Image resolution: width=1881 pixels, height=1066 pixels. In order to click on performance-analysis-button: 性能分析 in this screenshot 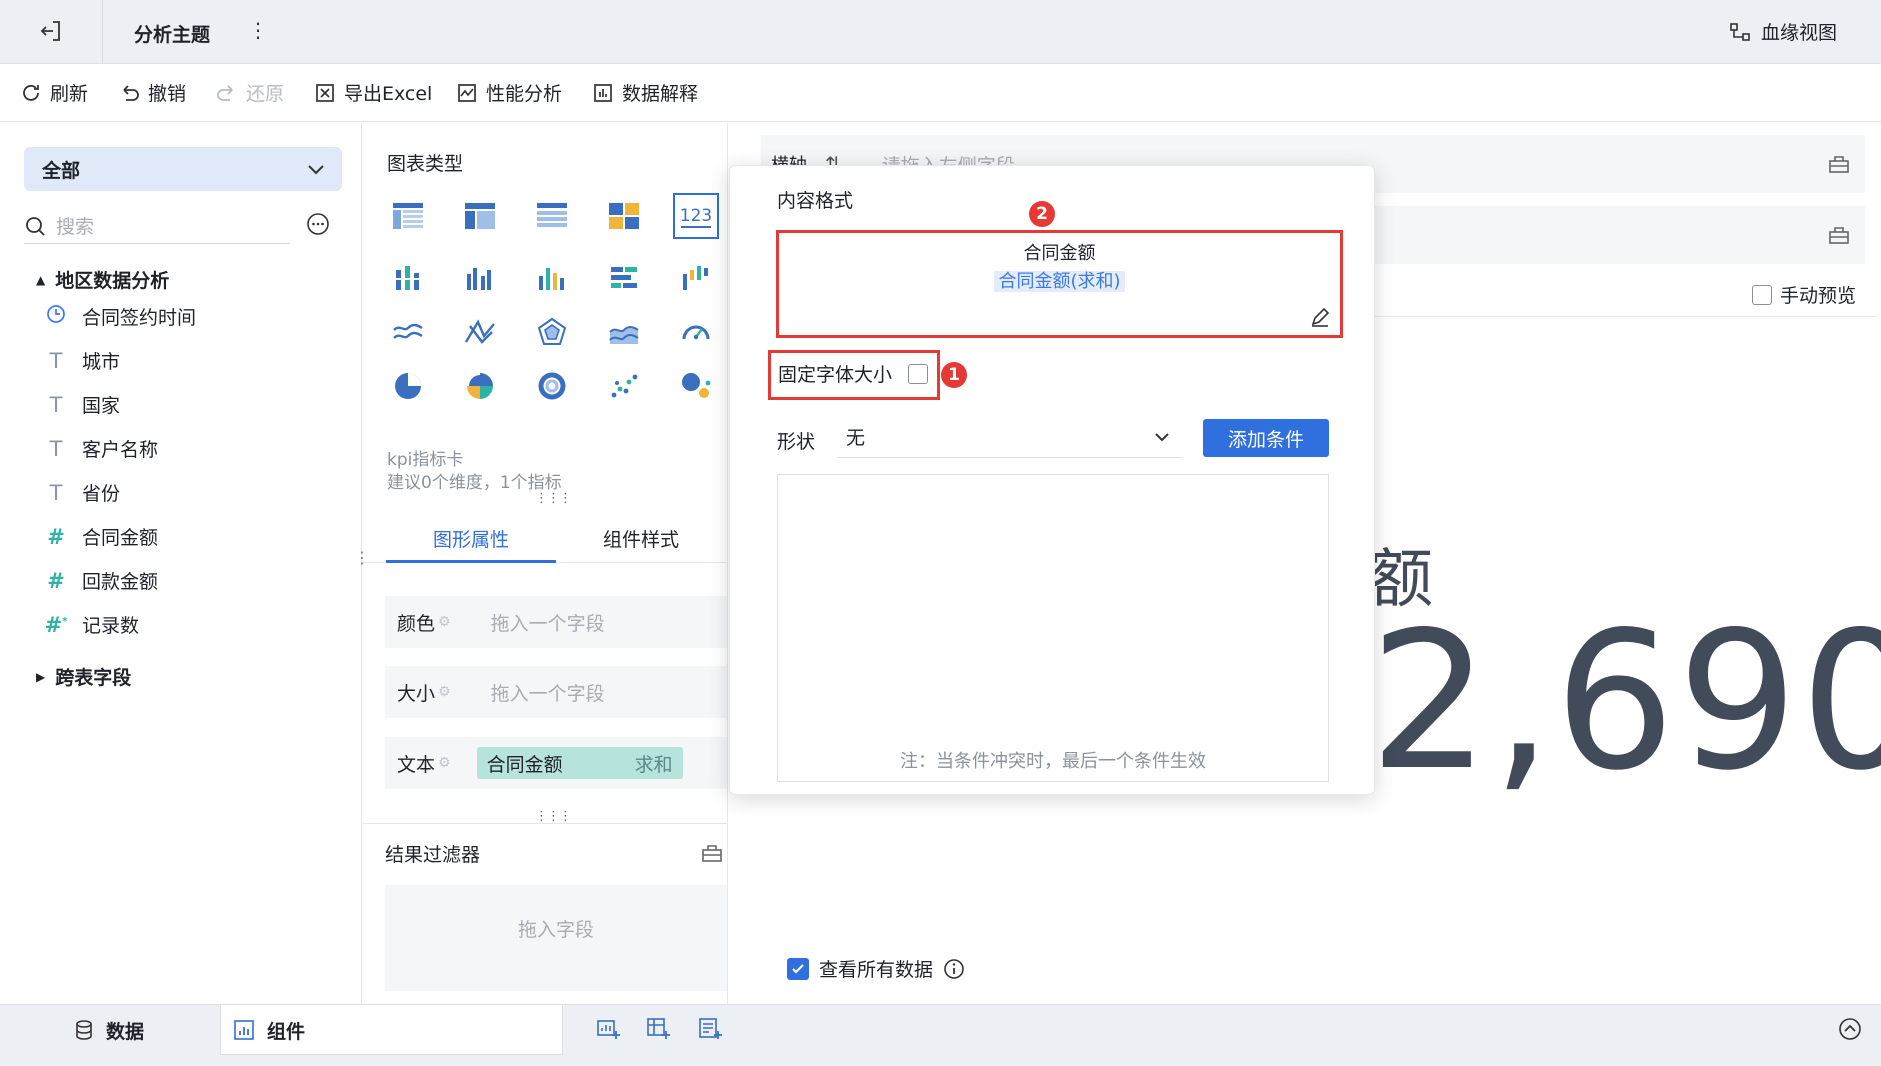, I will do `click(509, 92)`.